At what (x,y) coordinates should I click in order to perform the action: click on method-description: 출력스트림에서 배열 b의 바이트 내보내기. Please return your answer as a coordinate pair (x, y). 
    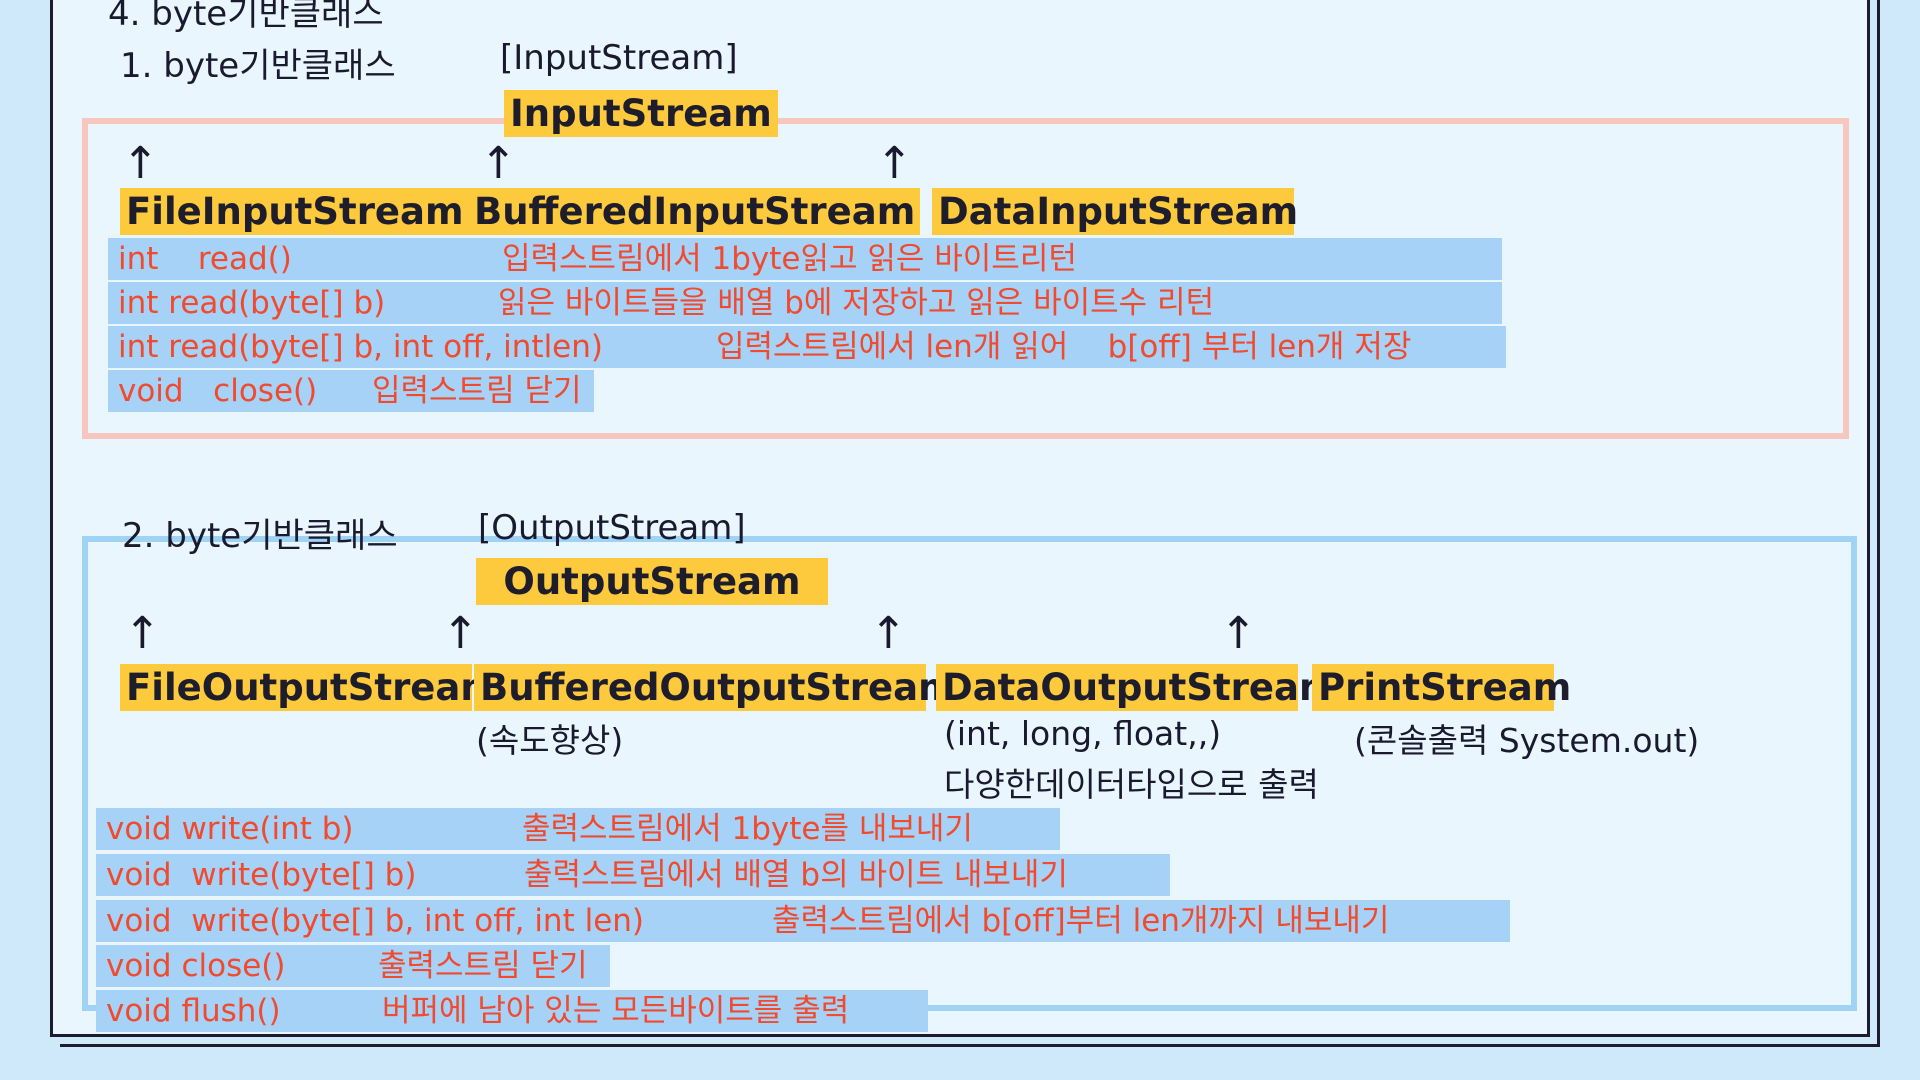
    Looking at the image, I should click on (796, 875).